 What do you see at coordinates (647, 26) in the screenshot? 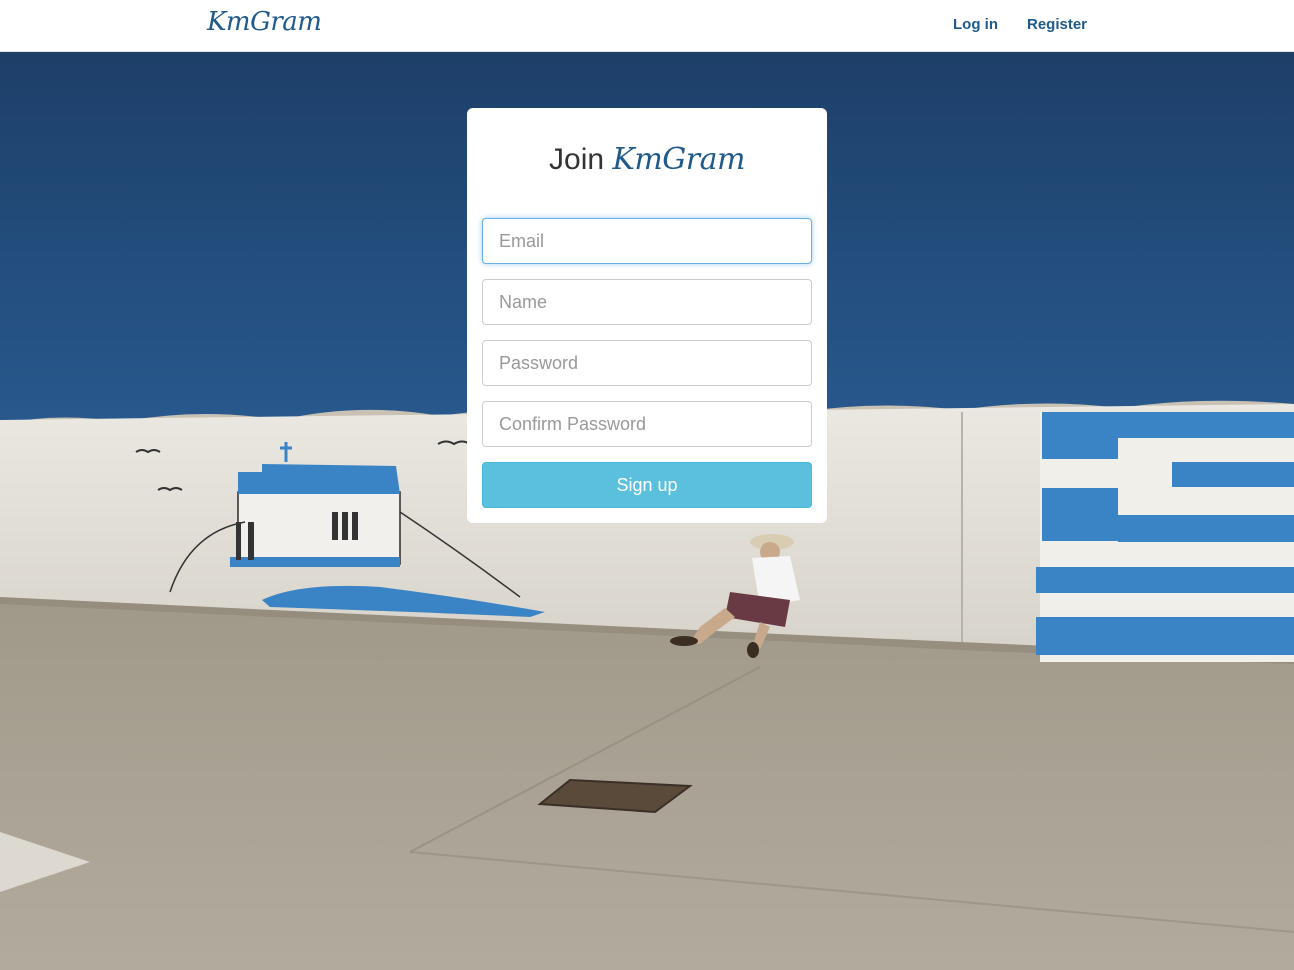
I see `top-navbar: KmGram Log in Register` at bounding box center [647, 26].